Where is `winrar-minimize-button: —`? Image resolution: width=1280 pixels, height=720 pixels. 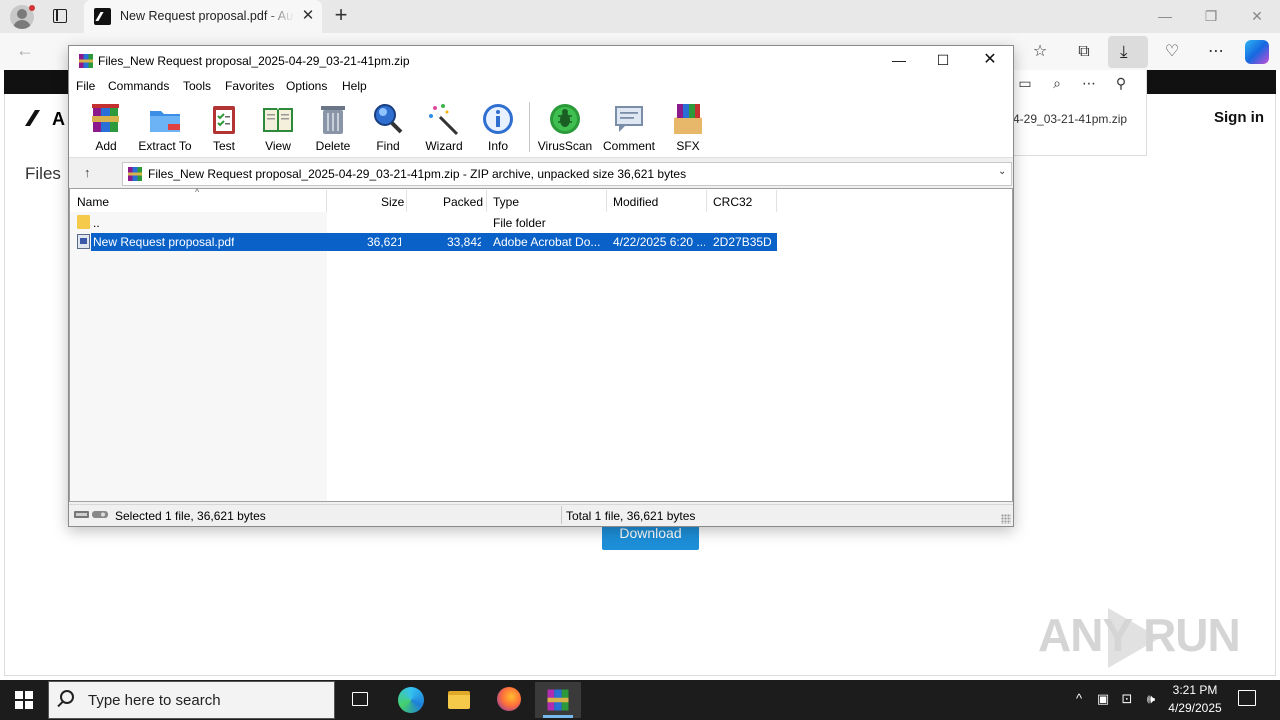
winrar-minimize-button: — is located at coordinates (899, 60).